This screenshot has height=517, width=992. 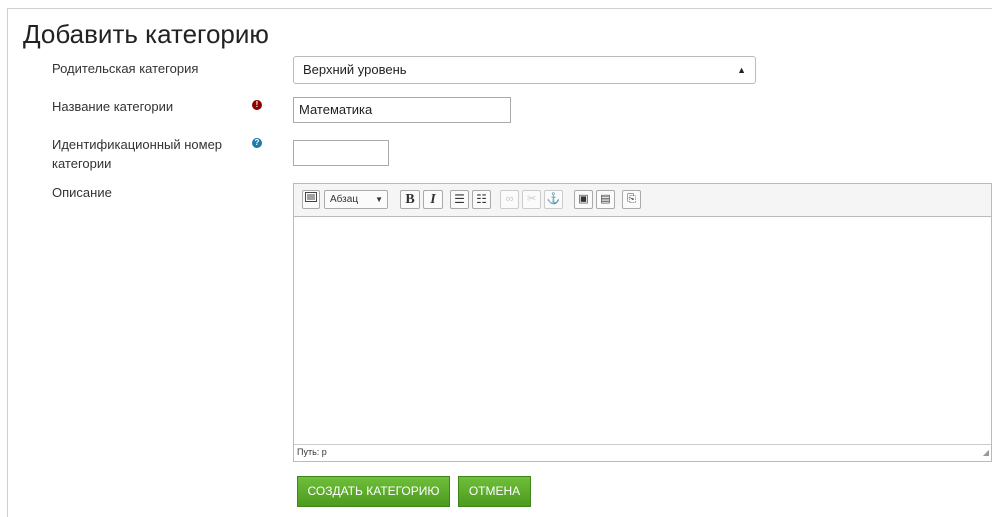 I want to click on image-icon: ▣, so click(x=583, y=199).